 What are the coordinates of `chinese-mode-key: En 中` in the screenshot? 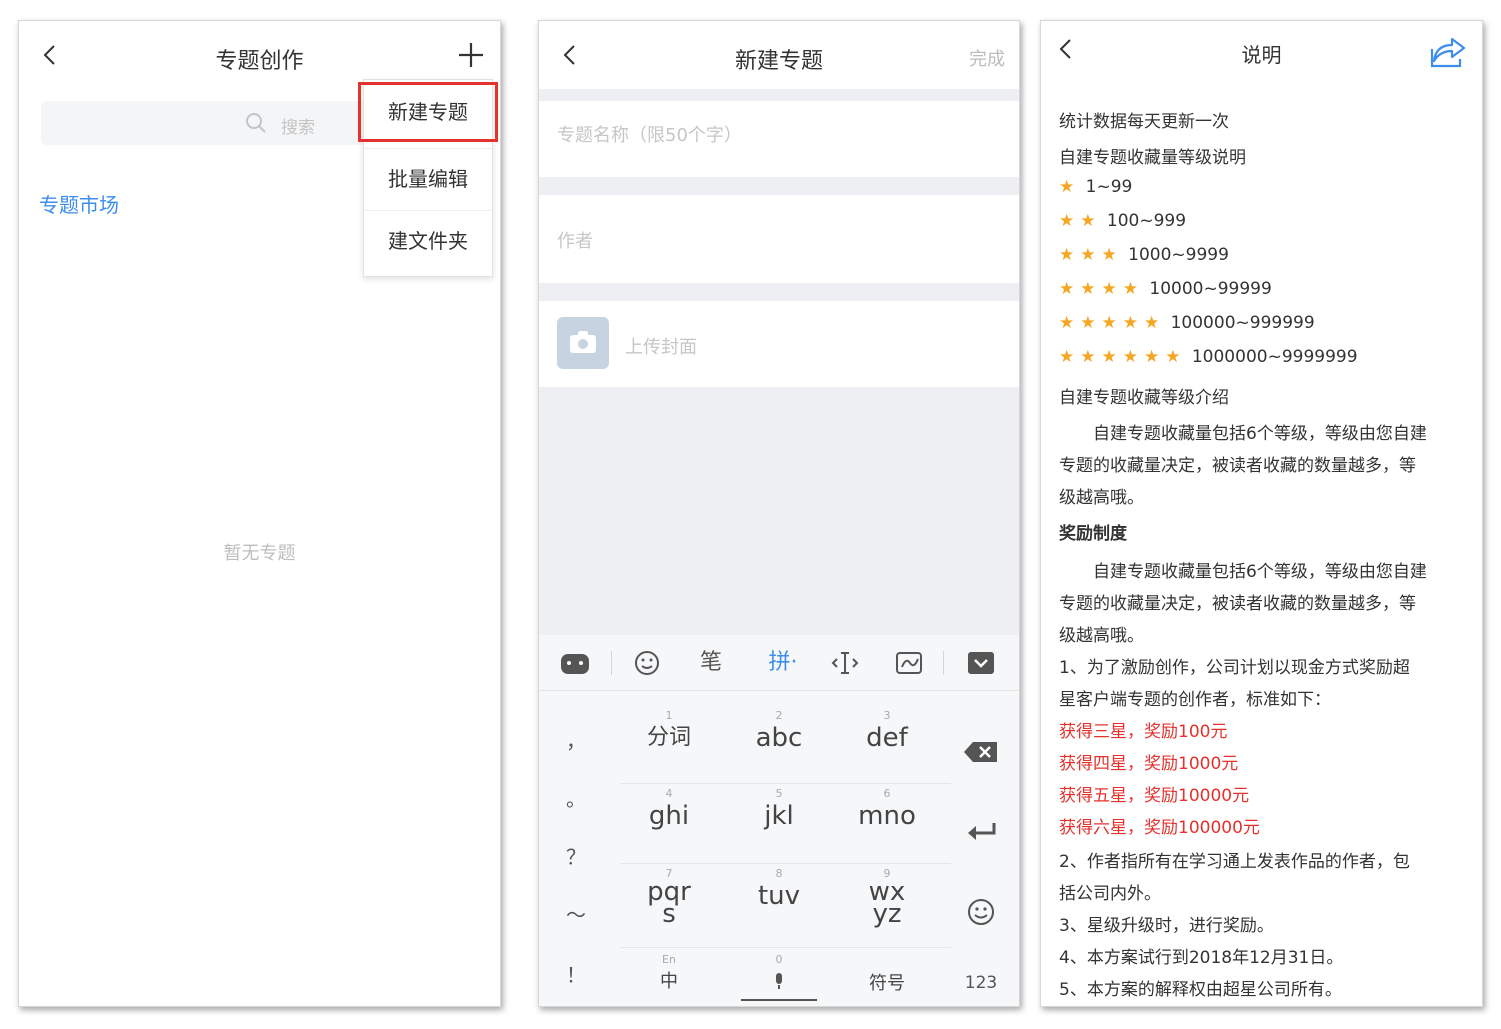 It's located at (669, 975).